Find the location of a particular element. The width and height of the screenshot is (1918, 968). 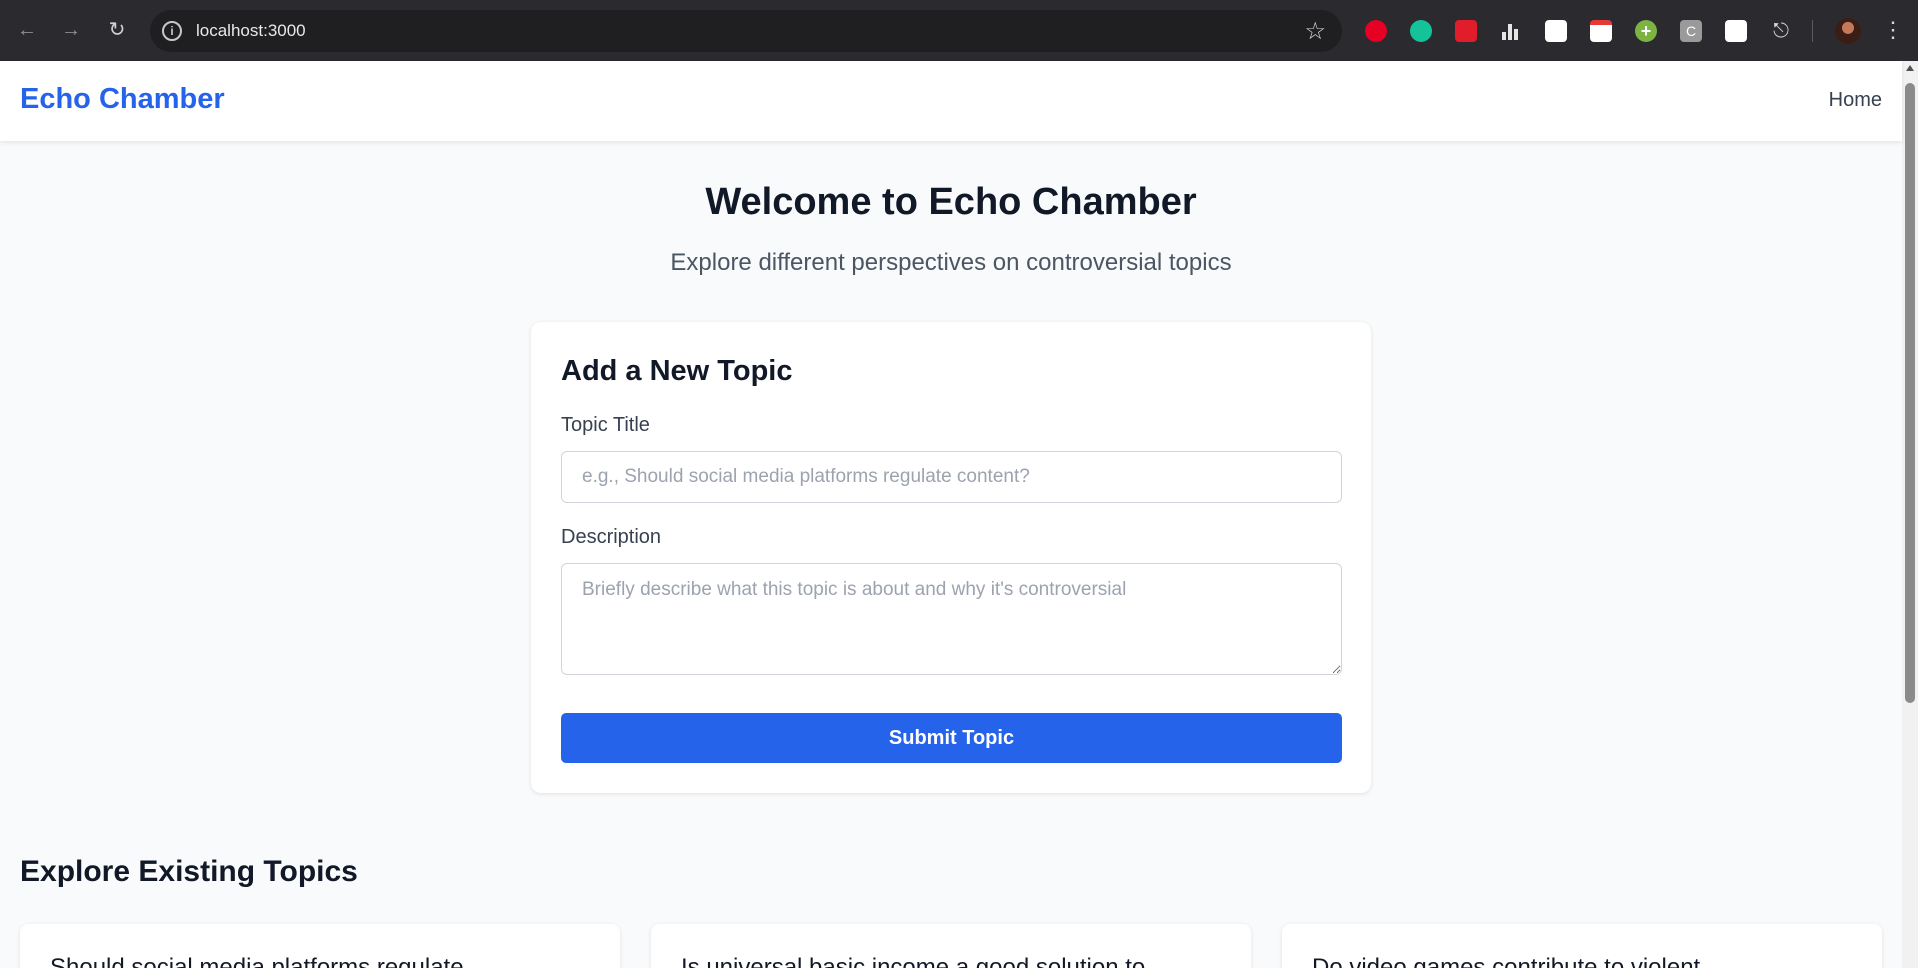

forward-arrow-icon: → is located at coordinates (71, 30).